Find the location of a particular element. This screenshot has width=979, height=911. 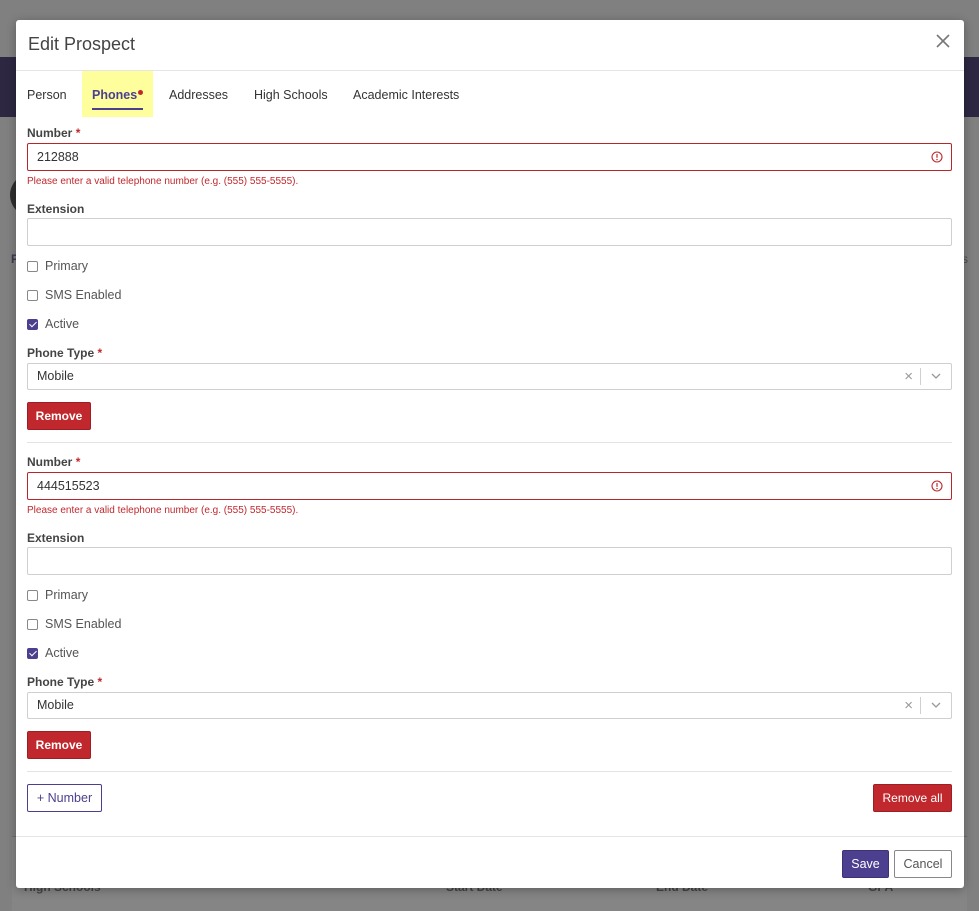

tab-academic-interests-label: Academic Interests is located at coordinates (406, 95).